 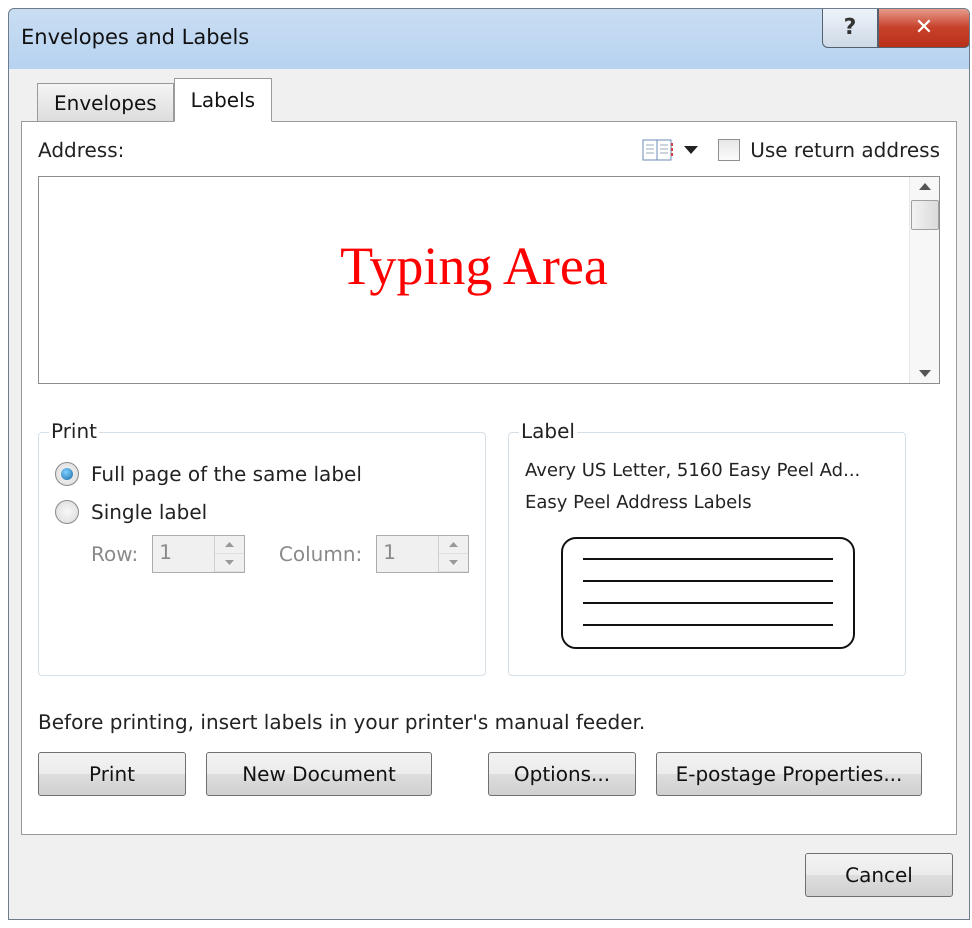 What do you see at coordinates (638, 503) in the screenshot?
I see `label-description: Easy Peel Address Labels` at bounding box center [638, 503].